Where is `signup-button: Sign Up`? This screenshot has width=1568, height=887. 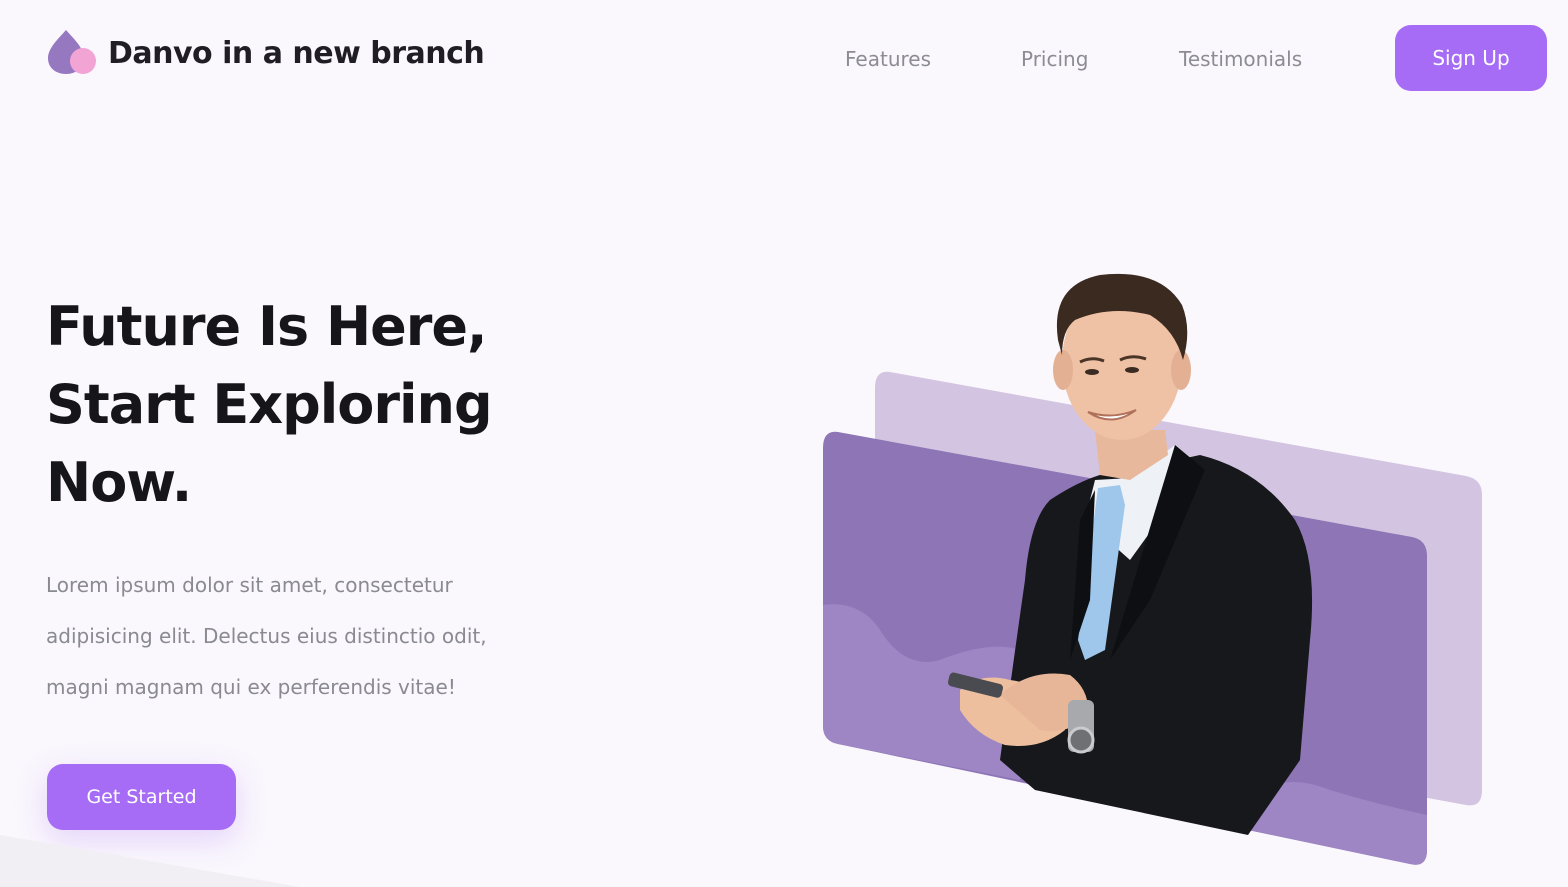
signup-button: Sign Up is located at coordinates (1471, 58).